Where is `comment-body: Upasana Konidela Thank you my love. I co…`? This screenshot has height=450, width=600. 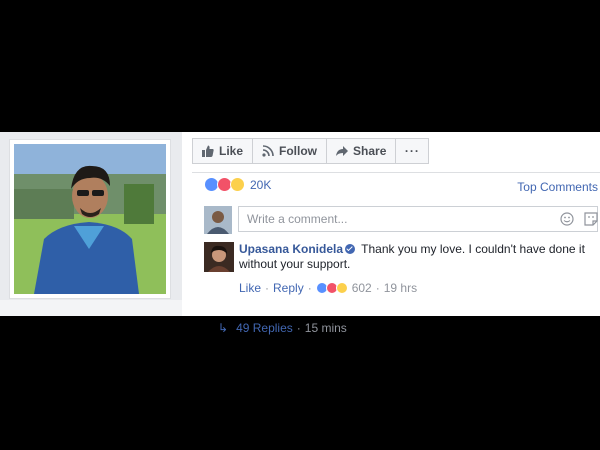 comment-body: Upasana Konidela Thank you my love. I co… is located at coordinates (419, 257).